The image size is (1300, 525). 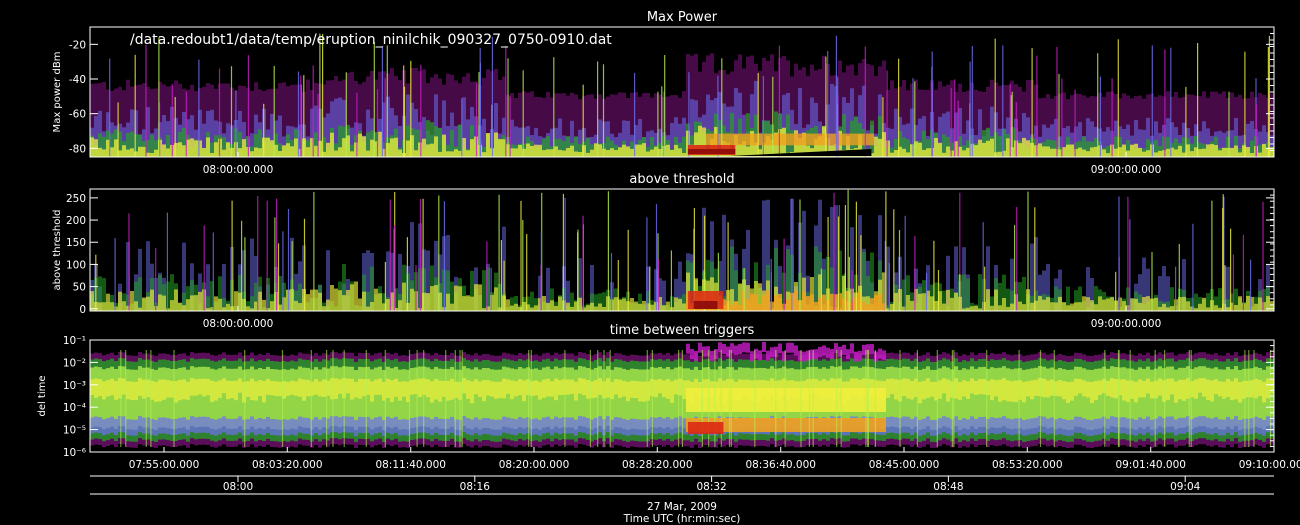 What do you see at coordinates (780, 465) in the screenshot?
I see `x-tick-label: 08:36:40.000` at bounding box center [780, 465].